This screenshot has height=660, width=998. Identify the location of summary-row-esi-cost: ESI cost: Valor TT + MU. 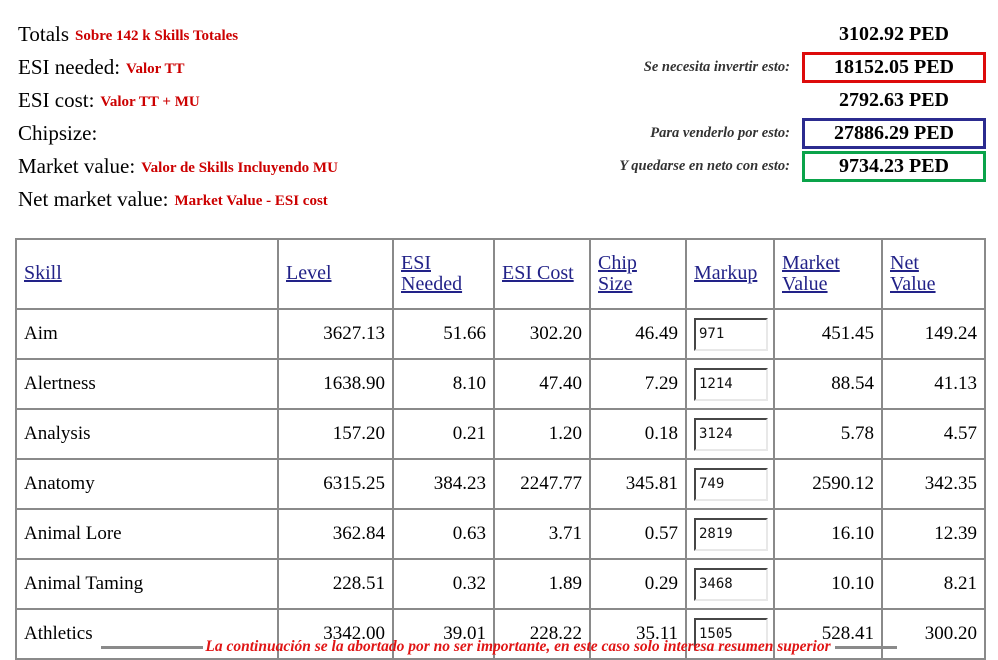
(278, 100).